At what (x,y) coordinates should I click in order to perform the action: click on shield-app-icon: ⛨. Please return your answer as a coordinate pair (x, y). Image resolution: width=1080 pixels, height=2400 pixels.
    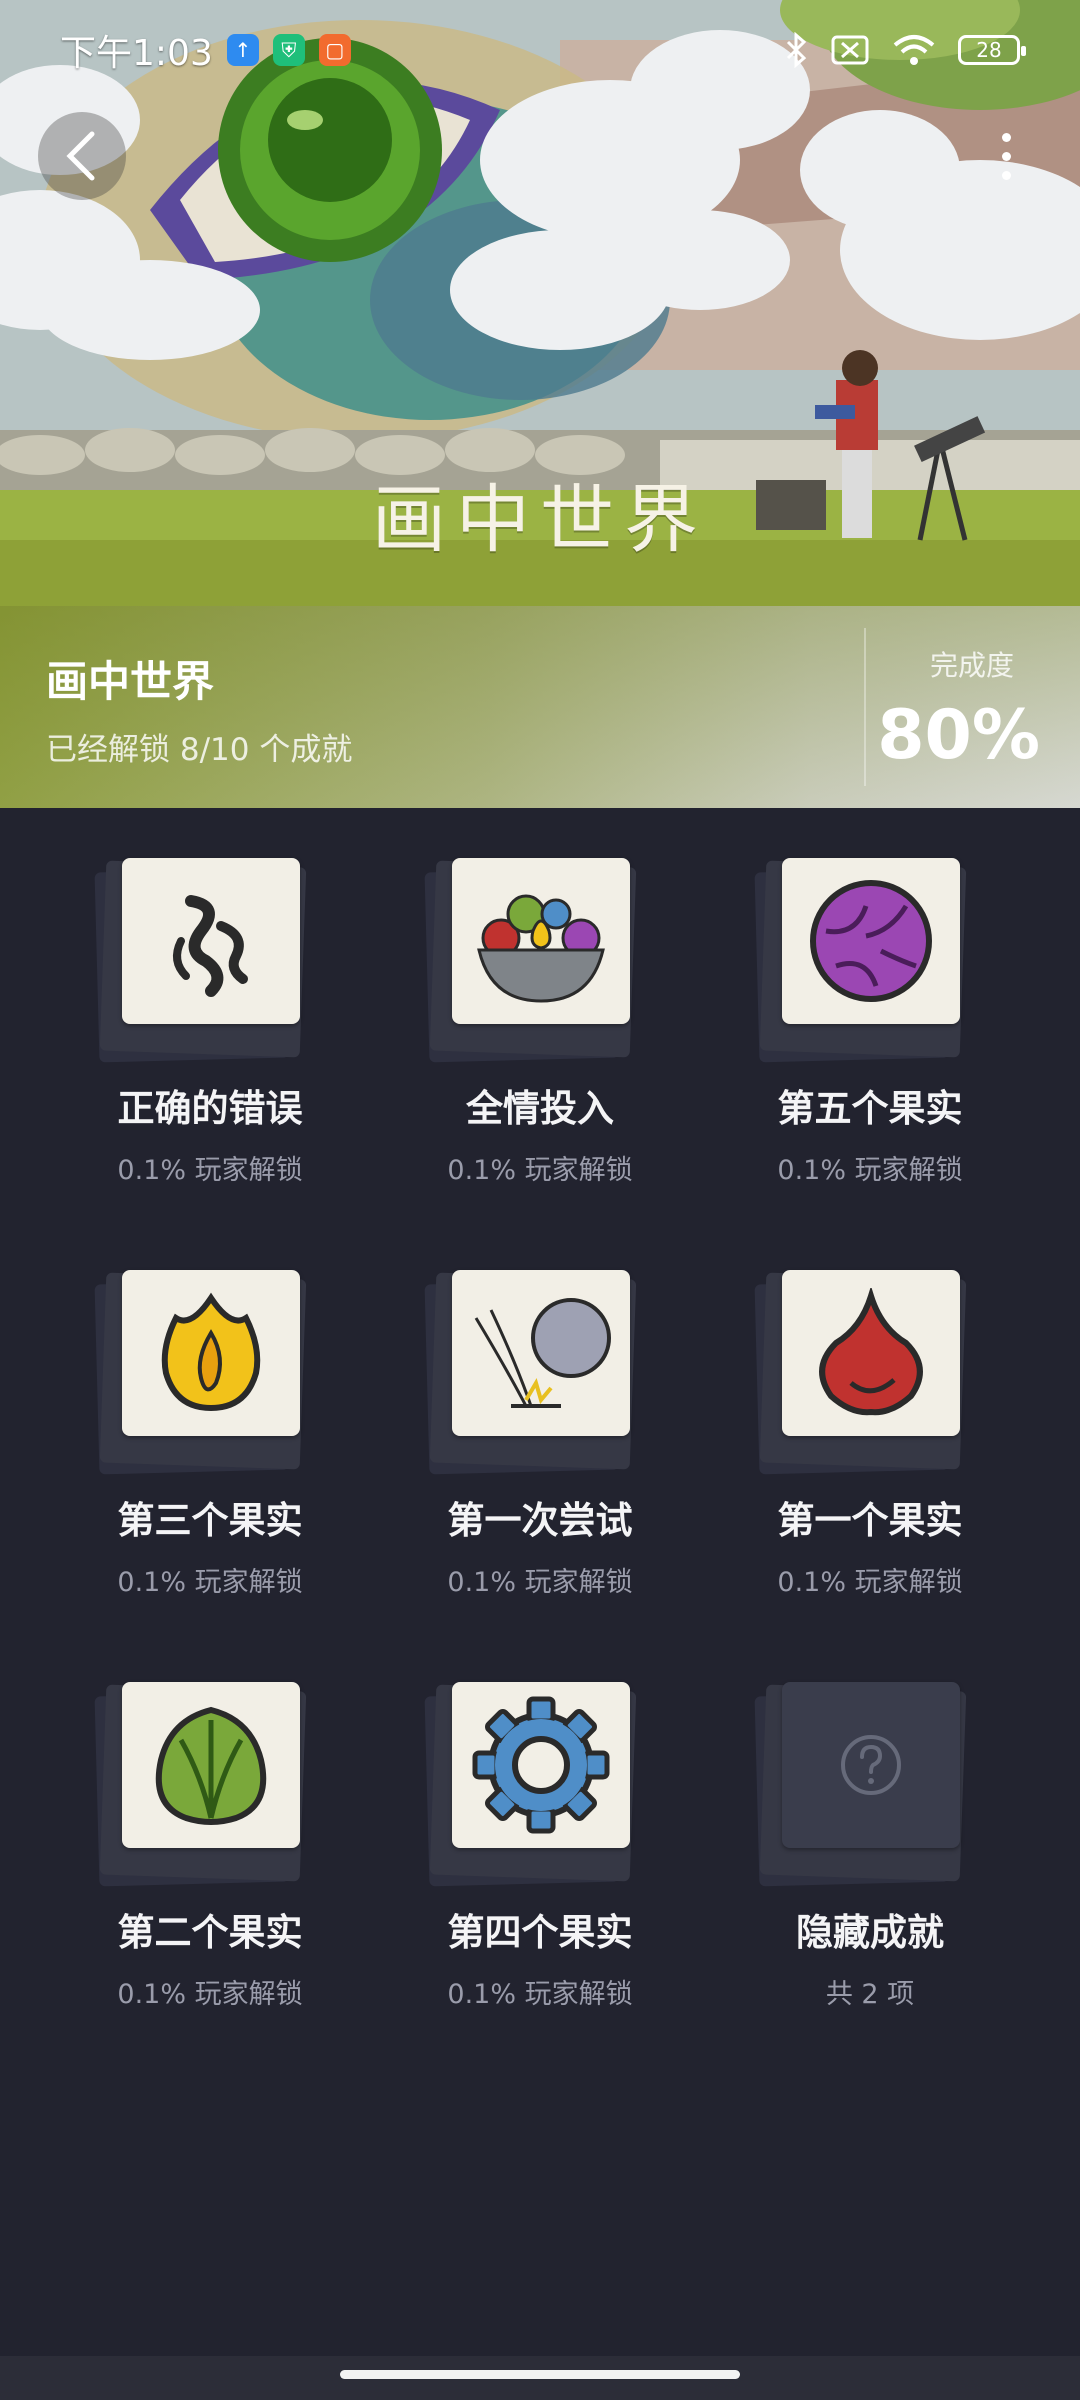
    Looking at the image, I should click on (288, 50).